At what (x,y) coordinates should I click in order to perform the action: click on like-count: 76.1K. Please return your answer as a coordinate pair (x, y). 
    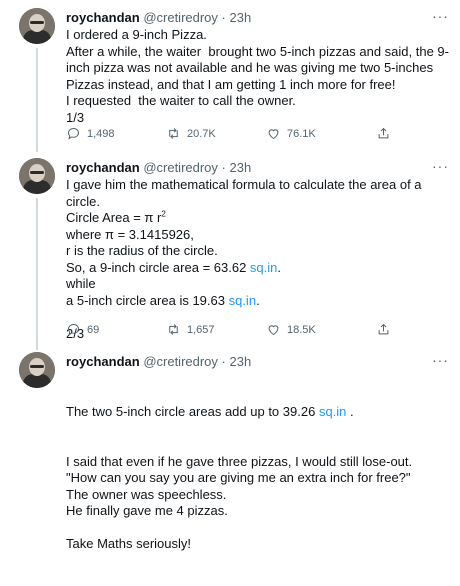
    Looking at the image, I should click on (301, 133).